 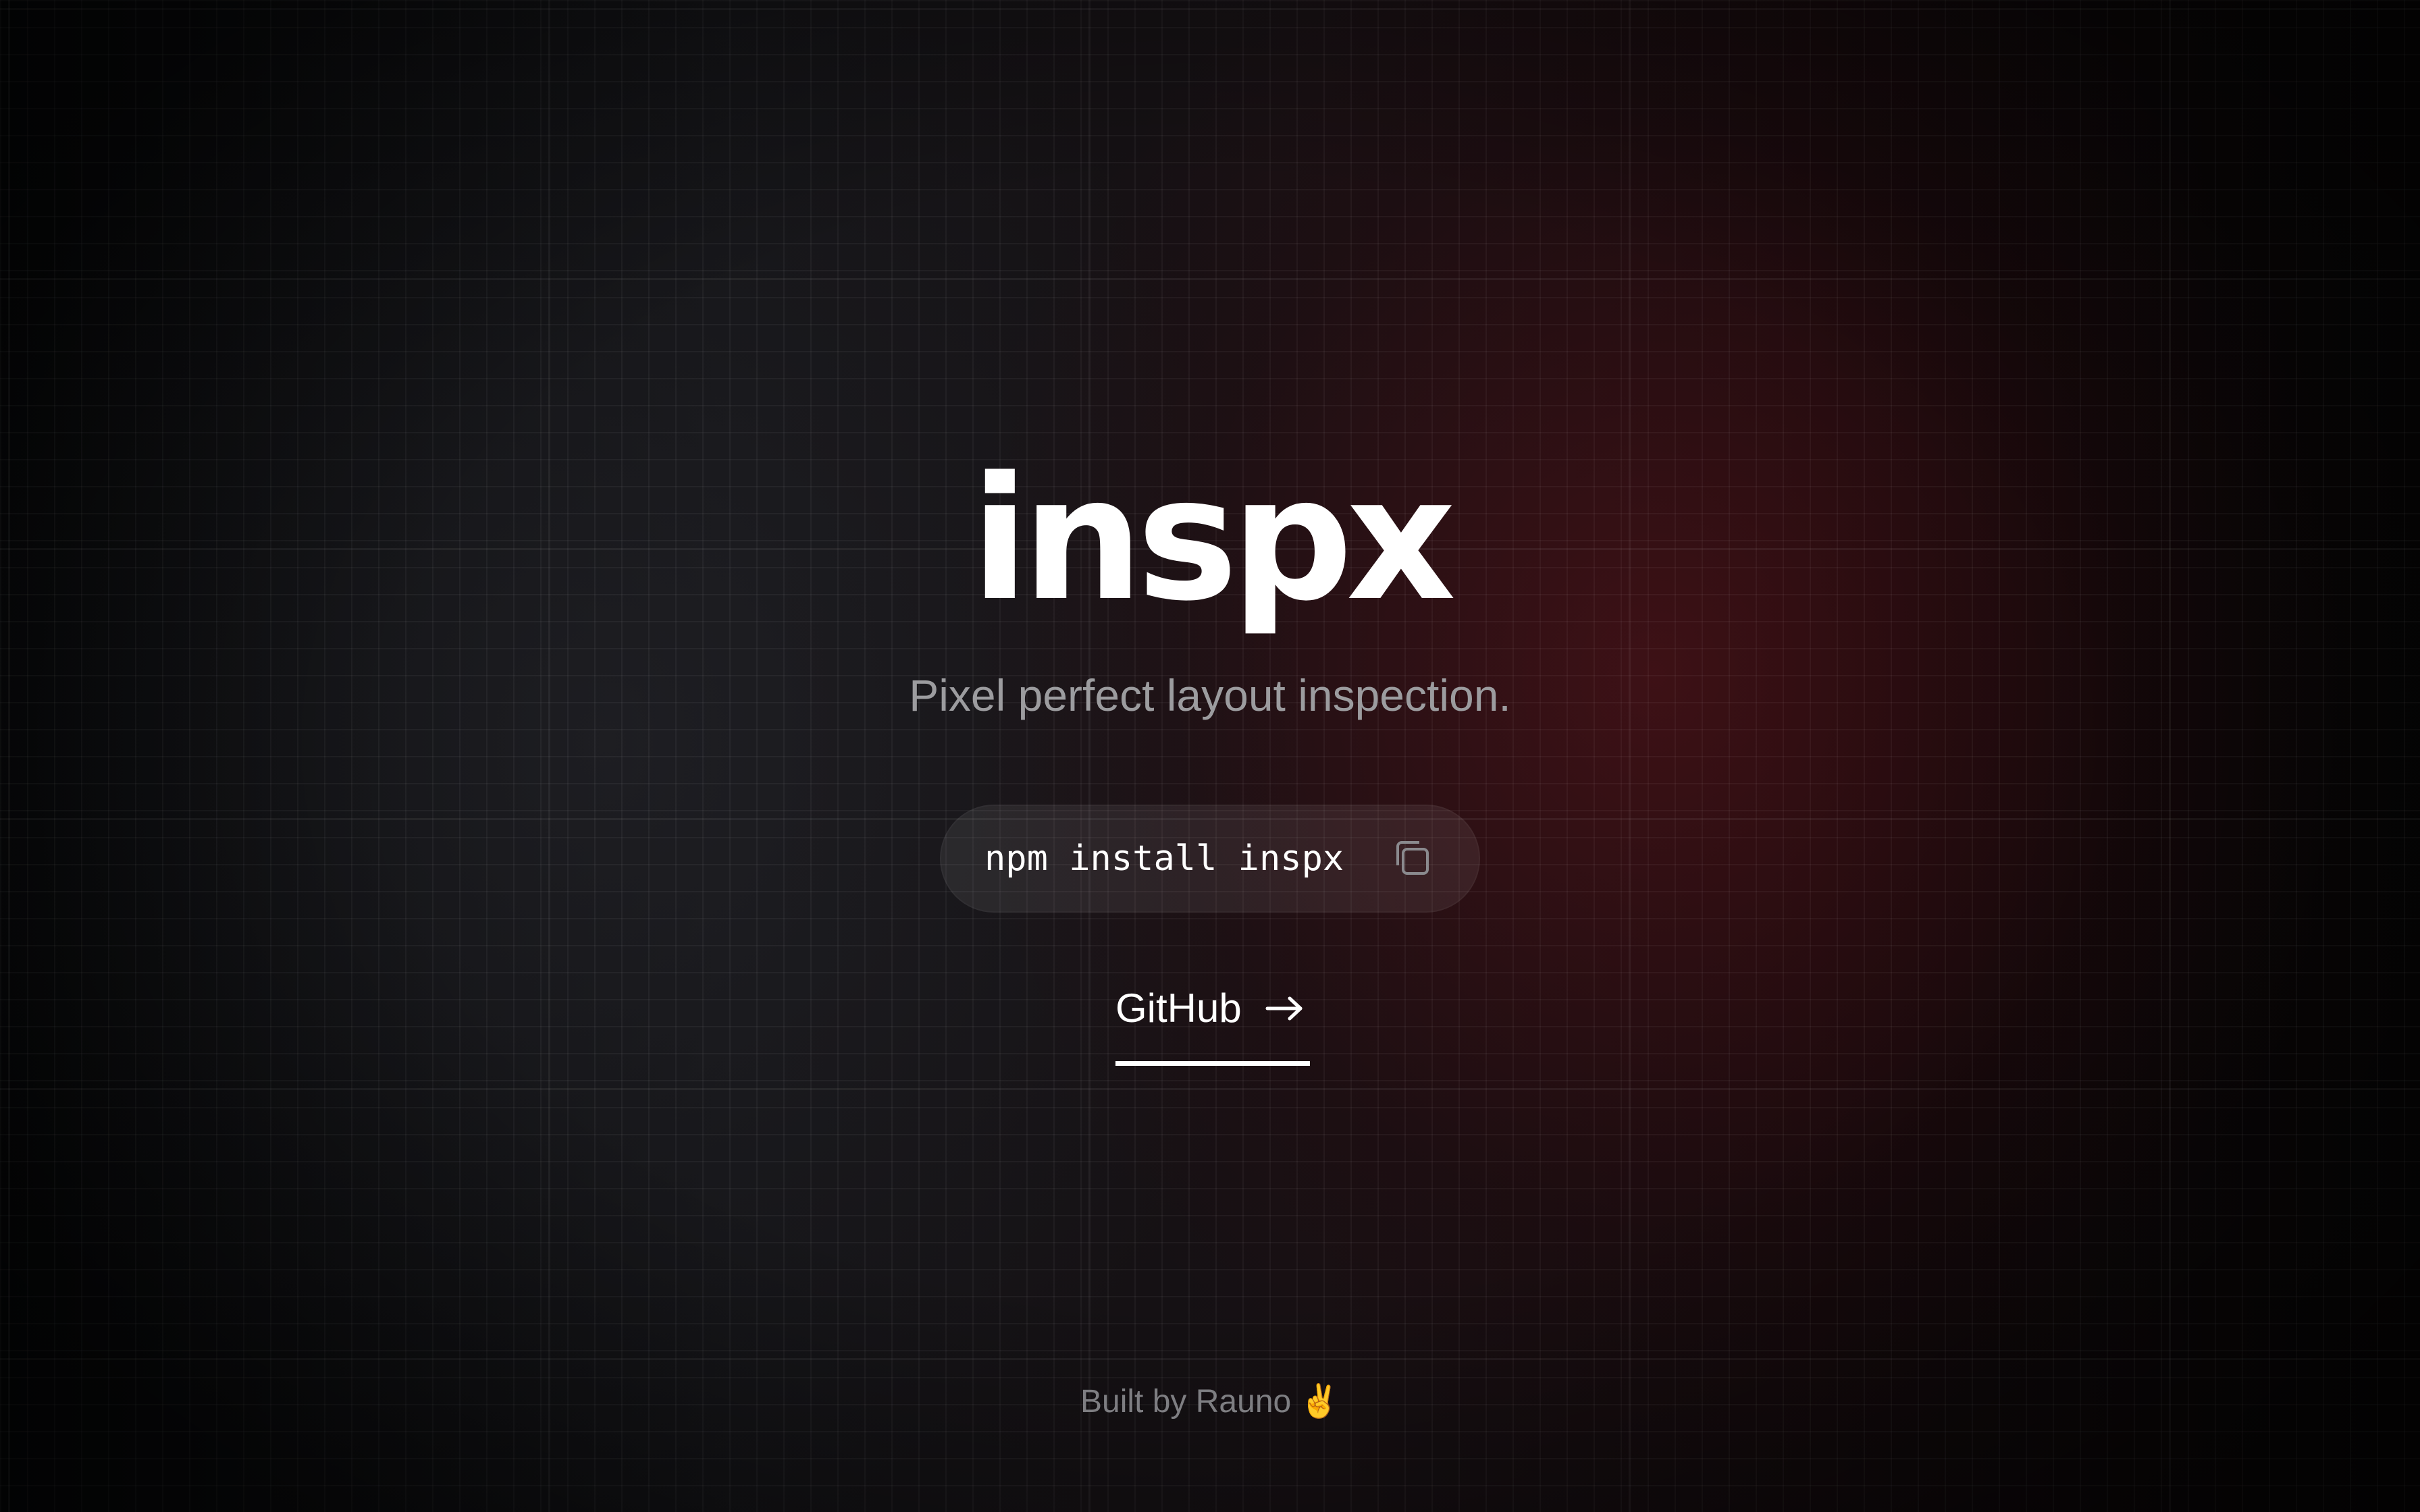 I want to click on install-command-text: npm install inspx, so click(x=1164, y=858).